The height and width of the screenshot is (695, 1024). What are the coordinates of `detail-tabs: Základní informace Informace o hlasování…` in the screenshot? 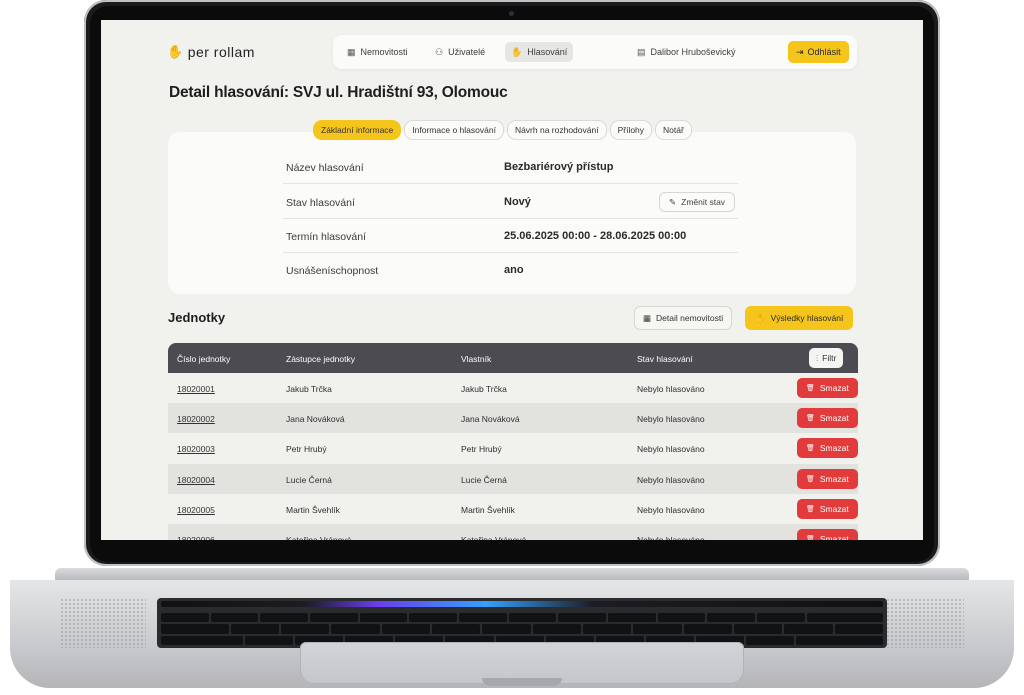 It's located at (502, 130).